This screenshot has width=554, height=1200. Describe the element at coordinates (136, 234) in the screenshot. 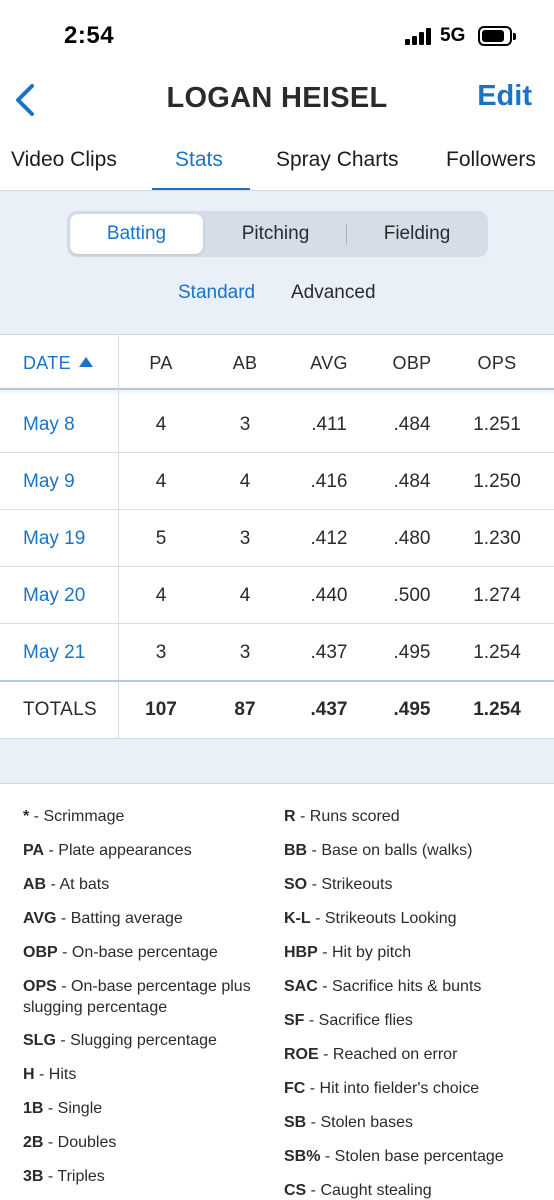

I see `segment-batting: Batting` at that location.